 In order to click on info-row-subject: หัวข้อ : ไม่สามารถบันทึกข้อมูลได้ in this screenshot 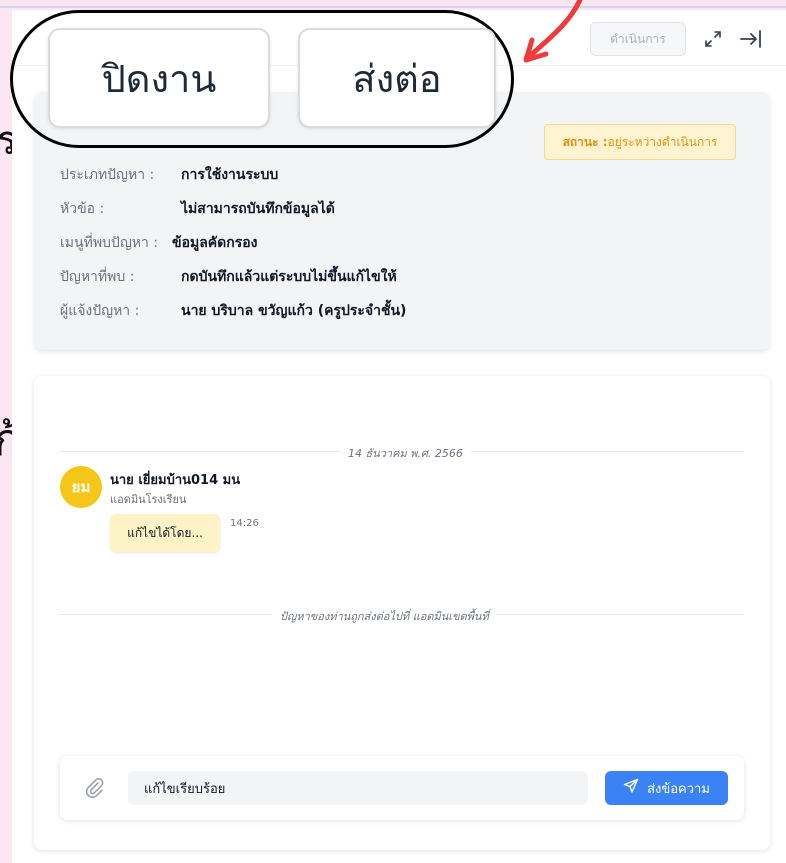, I will do `click(197, 209)`.